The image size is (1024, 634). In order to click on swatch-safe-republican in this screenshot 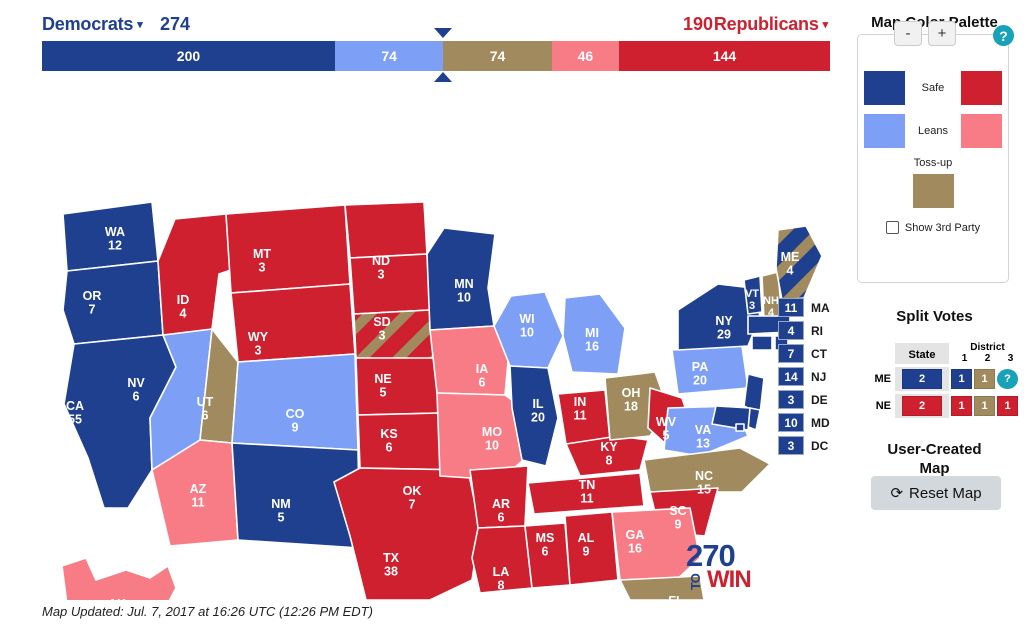, I will do `click(981, 88)`.